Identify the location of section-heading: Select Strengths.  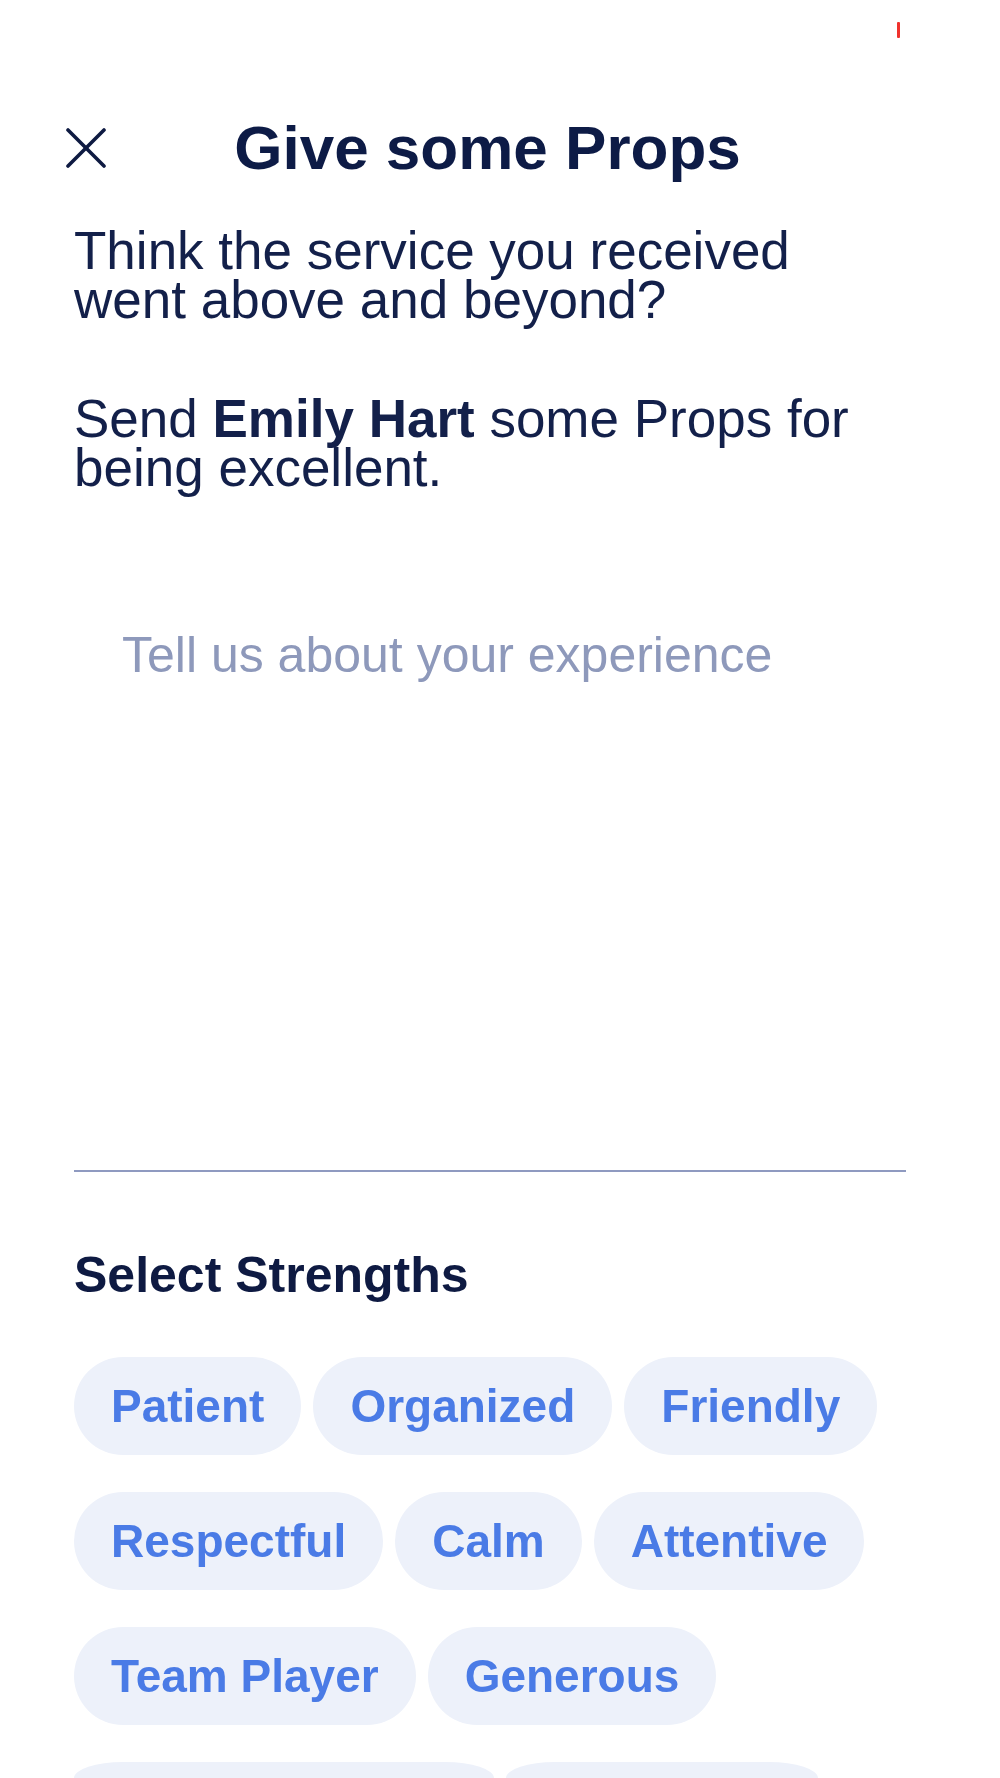
(272, 1275).